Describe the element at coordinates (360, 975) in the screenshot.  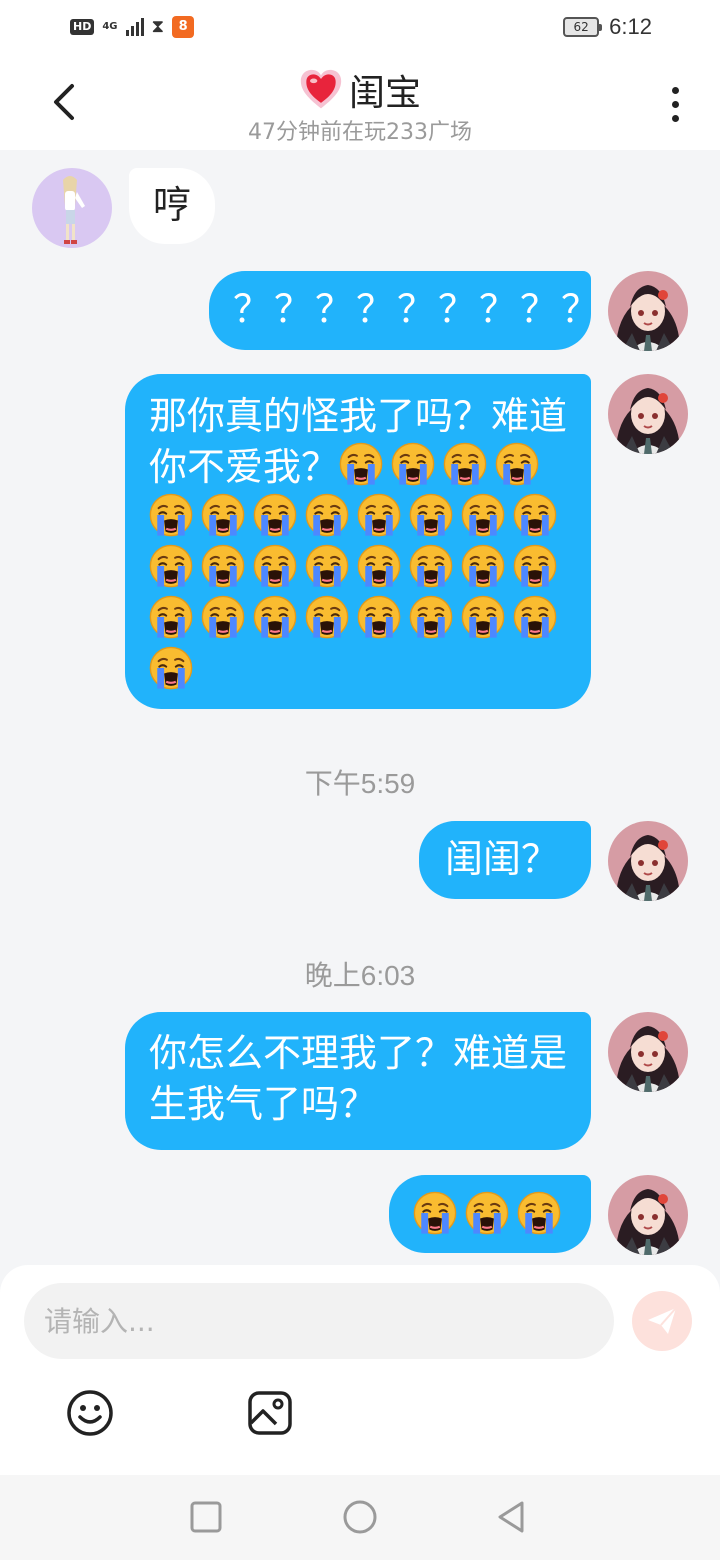
I see `timestamp: 晚上6:03` at that location.